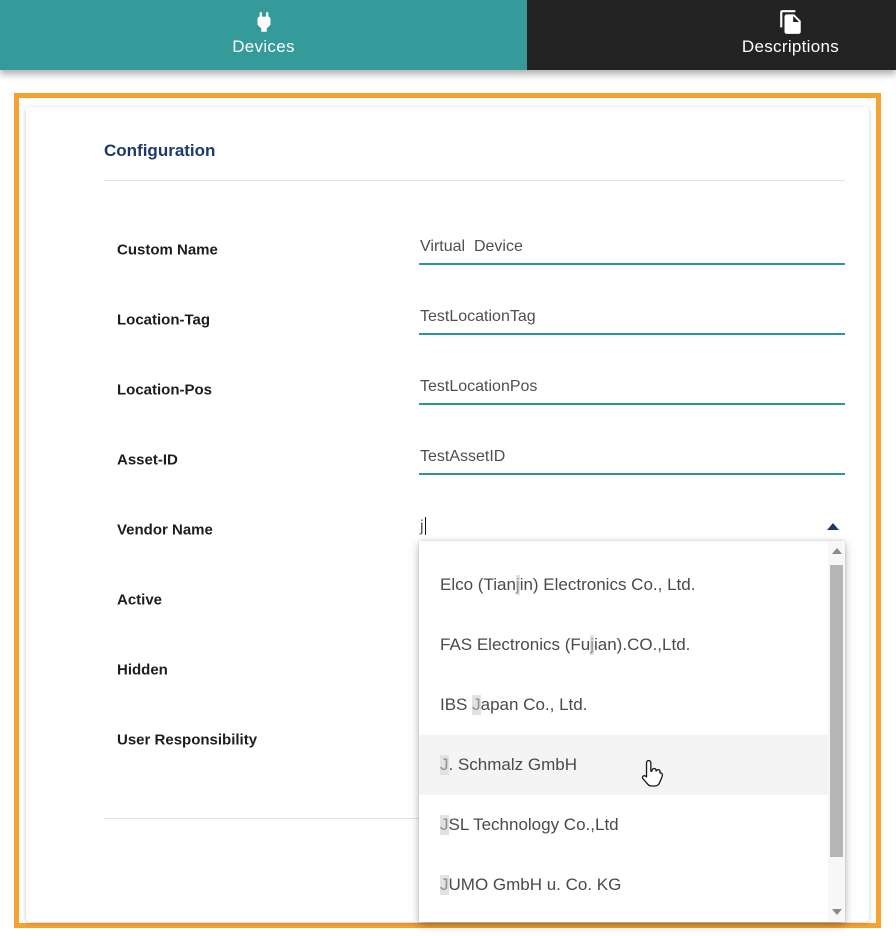 The height and width of the screenshot is (936, 896). Describe the element at coordinates (187, 740) in the screenshot. I see `user-responsibility-label: User Responsibility` at that location.